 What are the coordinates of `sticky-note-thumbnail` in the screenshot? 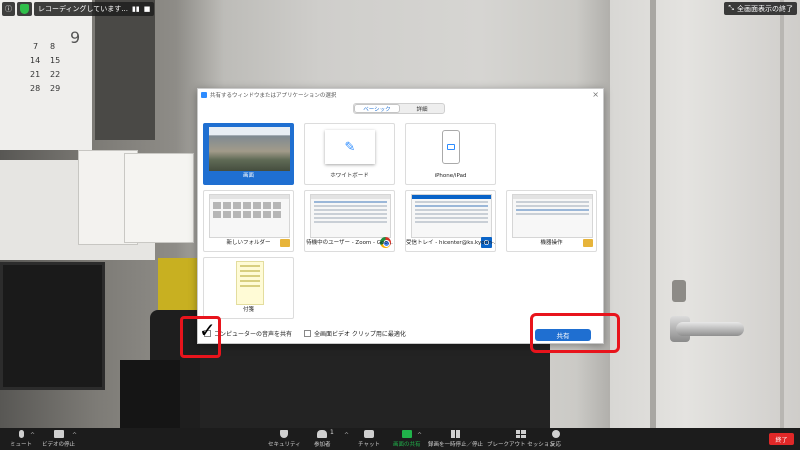 It's located at (250, 283).